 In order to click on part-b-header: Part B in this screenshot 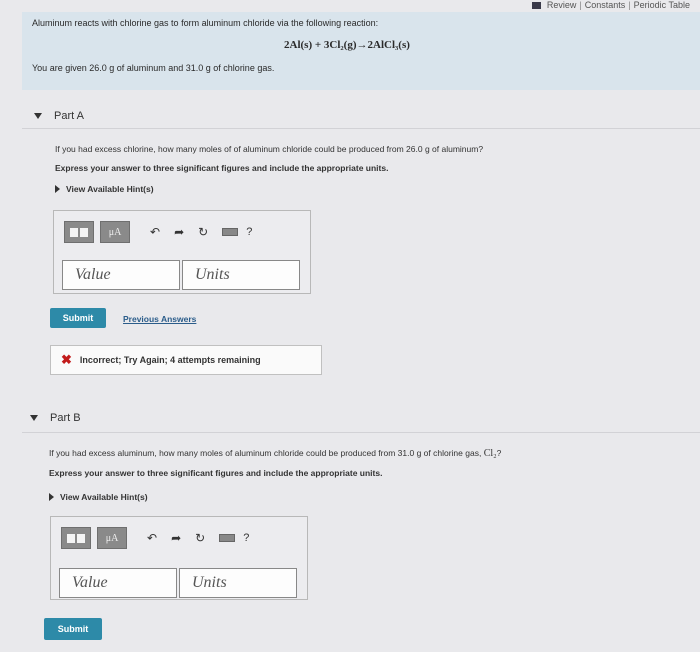, I will do `click(55, 418)`.